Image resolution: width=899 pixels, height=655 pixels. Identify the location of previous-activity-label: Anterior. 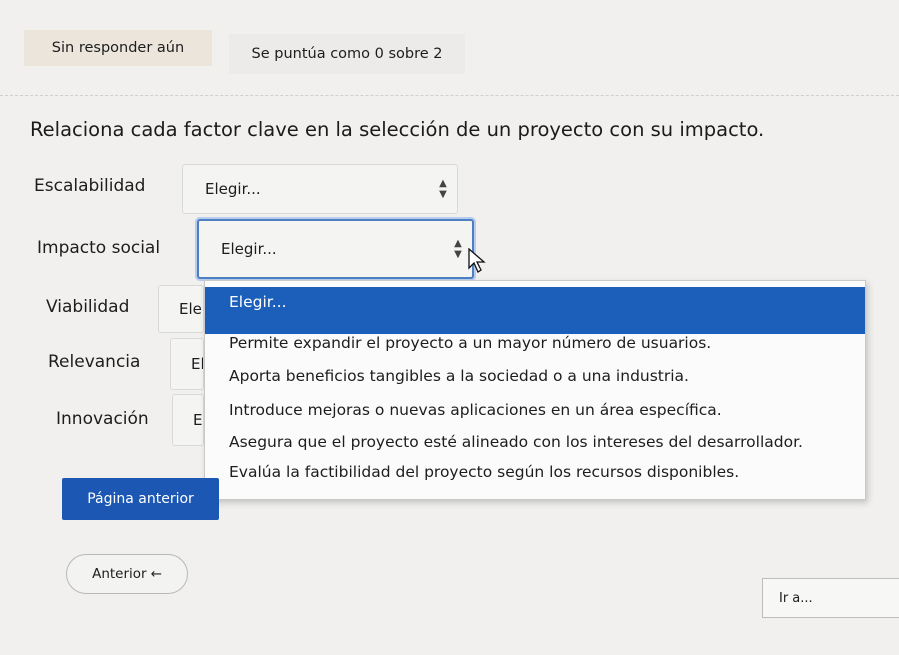
(119, 574).